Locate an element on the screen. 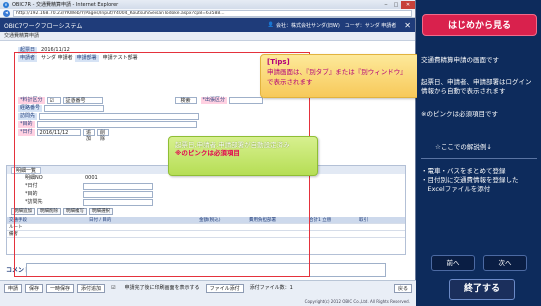  date-label: 起票日 is located at coordinates (28, 50).